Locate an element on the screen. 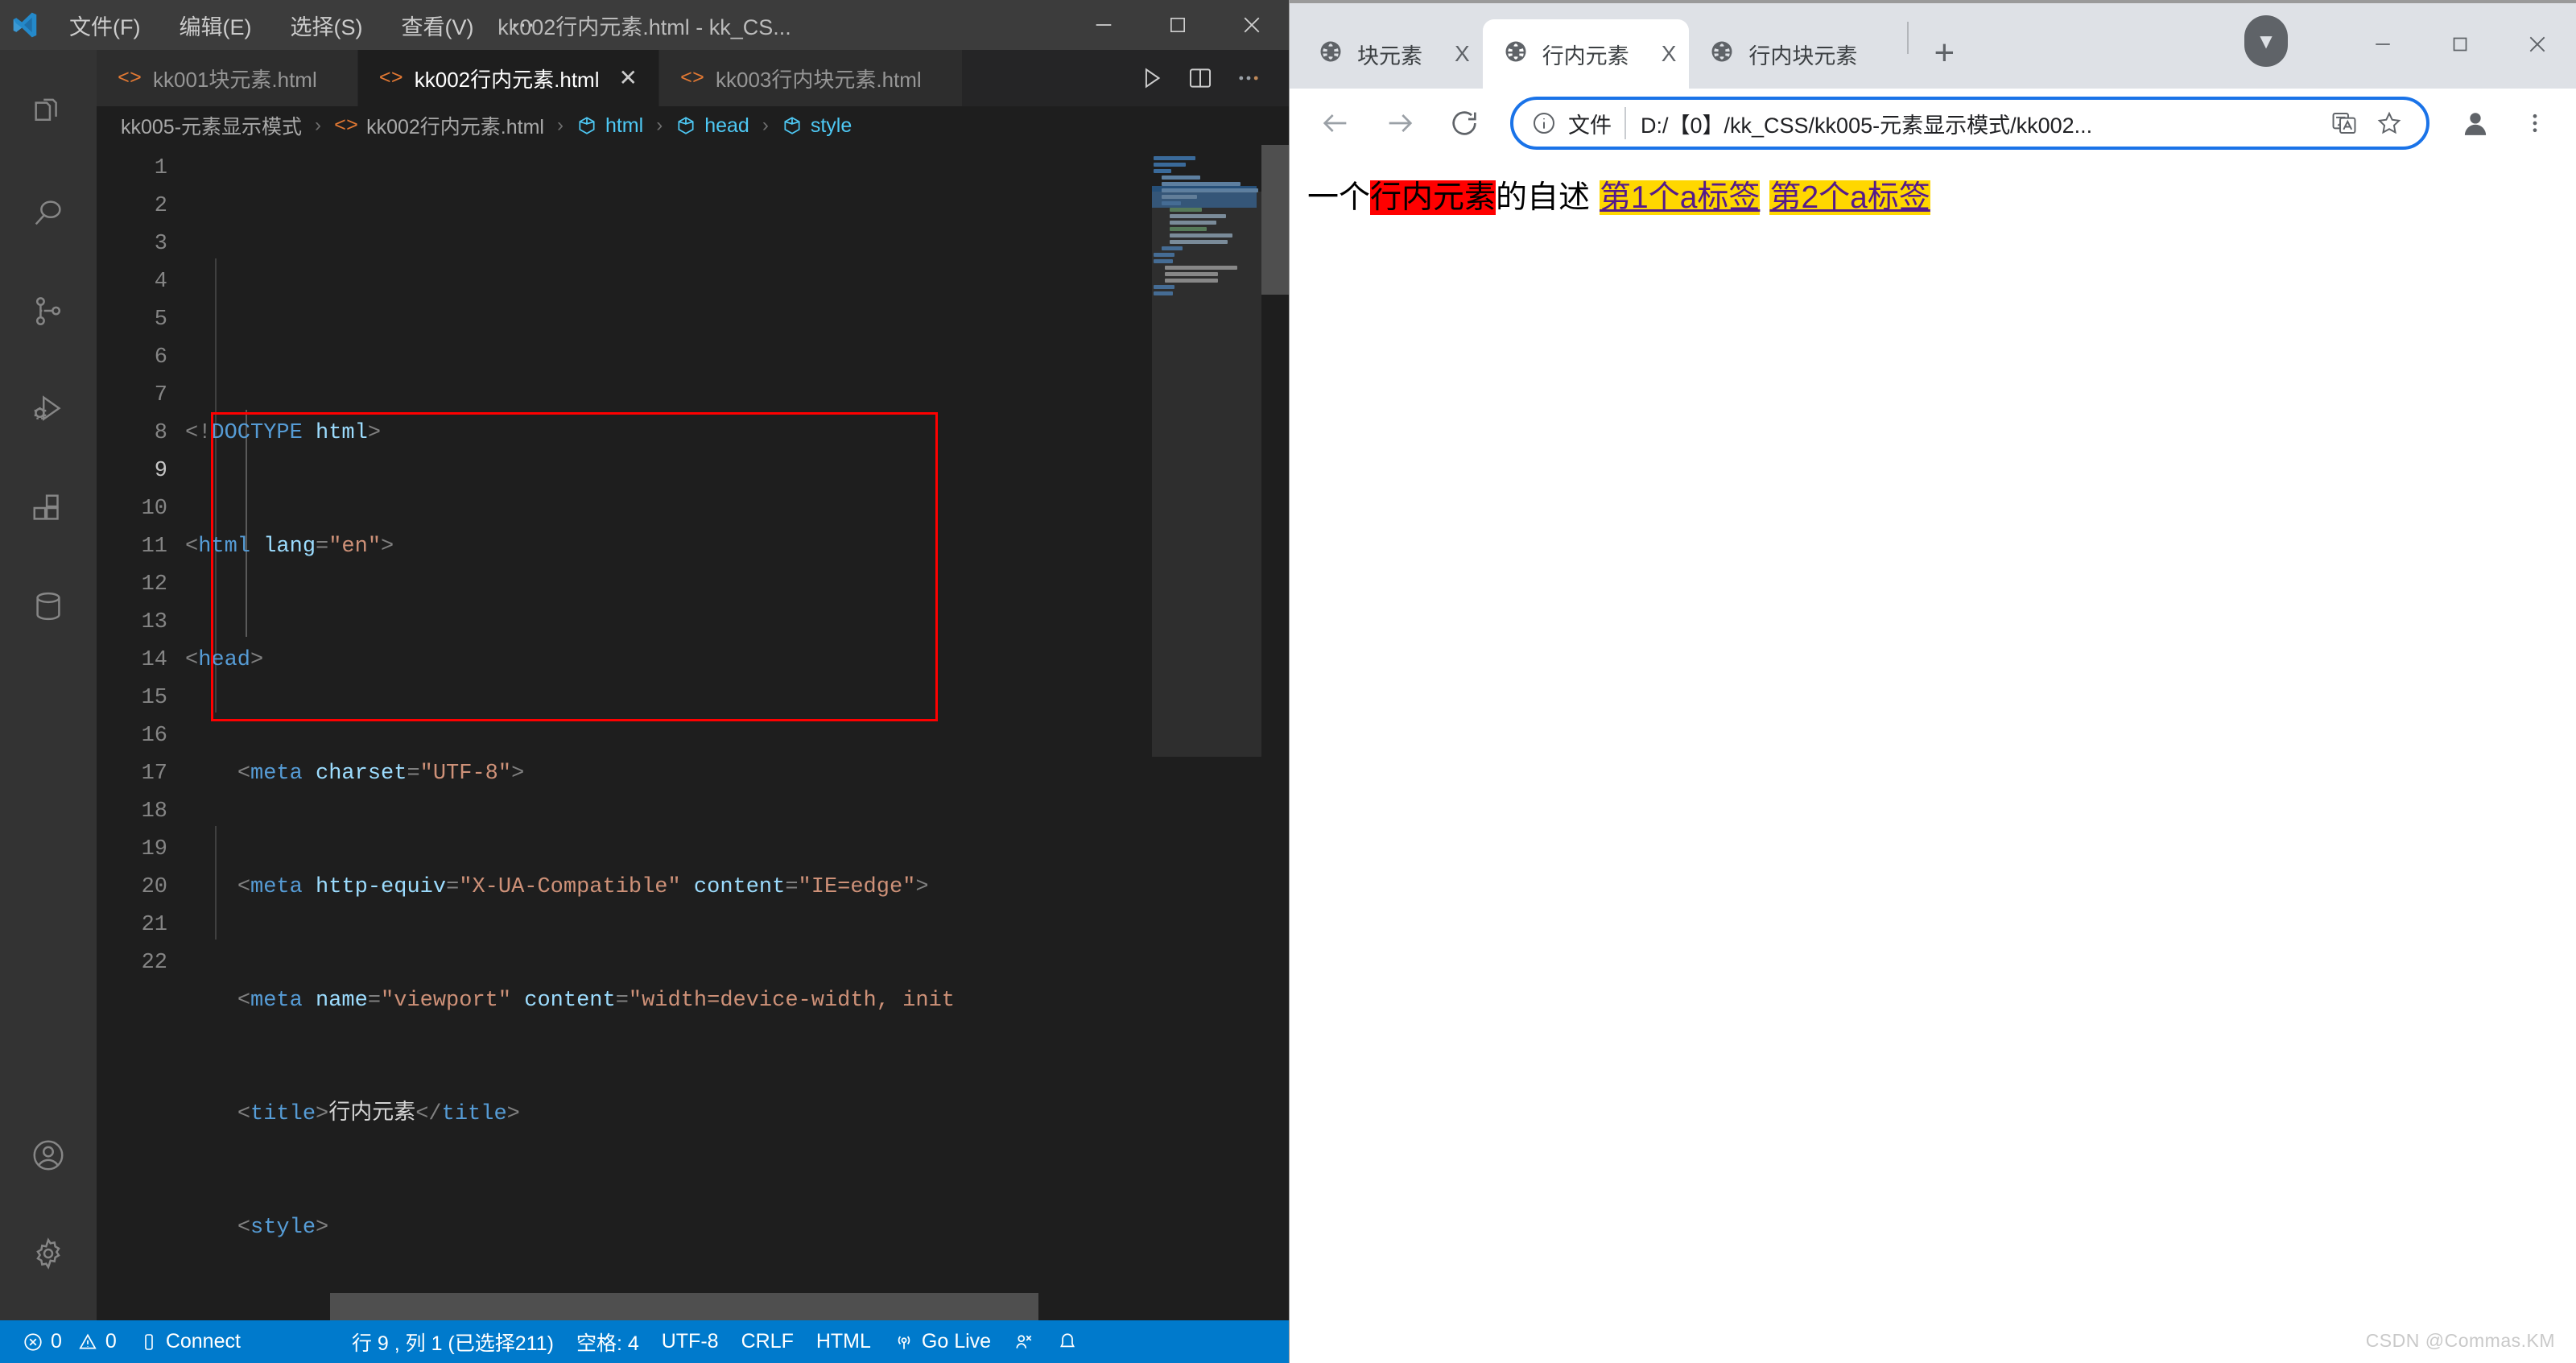 The image size is (2576, 1363). code-line: <title>行内元素</title> is located at coordinates (378, 1114).